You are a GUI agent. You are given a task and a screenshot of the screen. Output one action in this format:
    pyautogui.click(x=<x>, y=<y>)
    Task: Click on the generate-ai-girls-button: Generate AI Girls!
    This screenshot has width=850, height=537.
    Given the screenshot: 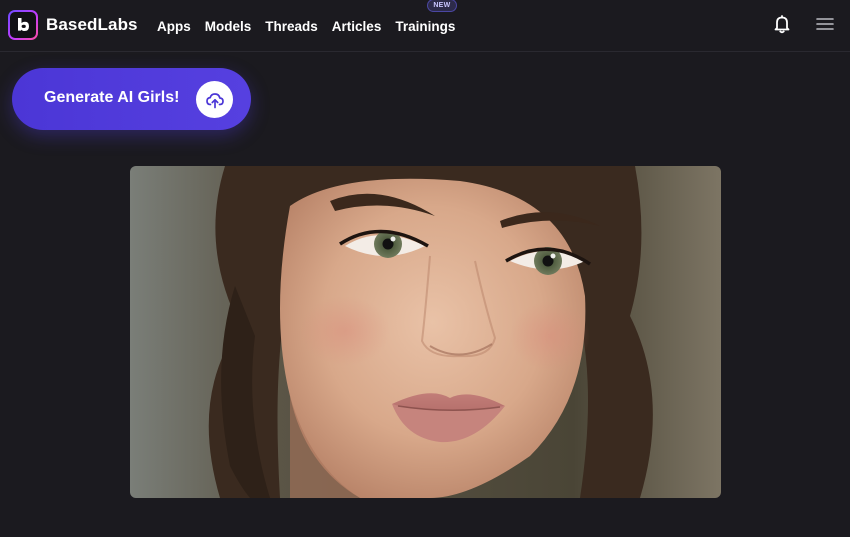 What is the action you would take?
    pyautogui.click(x=131, y=99)
    